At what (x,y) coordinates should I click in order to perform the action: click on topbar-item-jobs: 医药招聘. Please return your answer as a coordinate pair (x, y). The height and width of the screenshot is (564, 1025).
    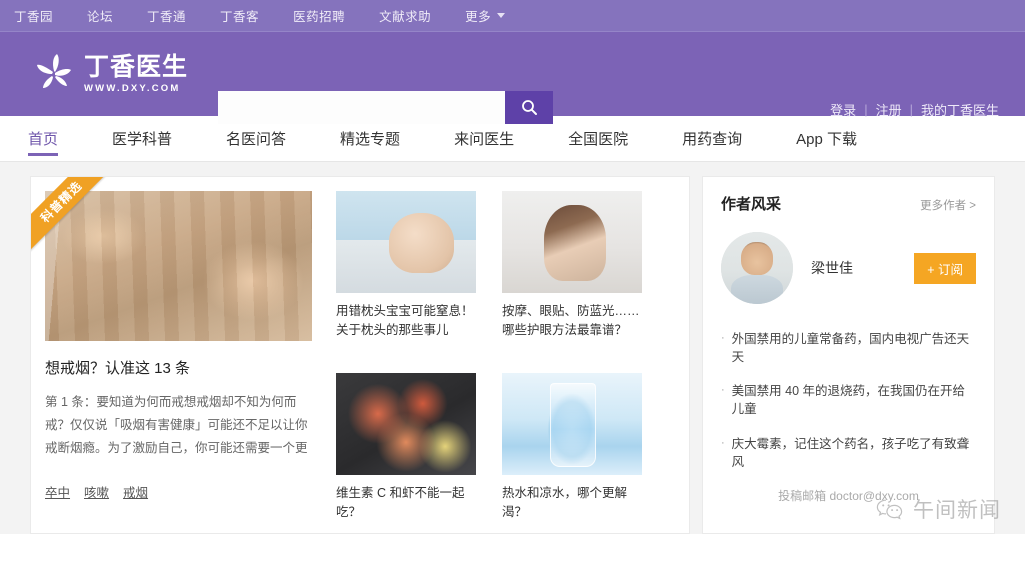
    Looking at the image, I should click on (319, 15).